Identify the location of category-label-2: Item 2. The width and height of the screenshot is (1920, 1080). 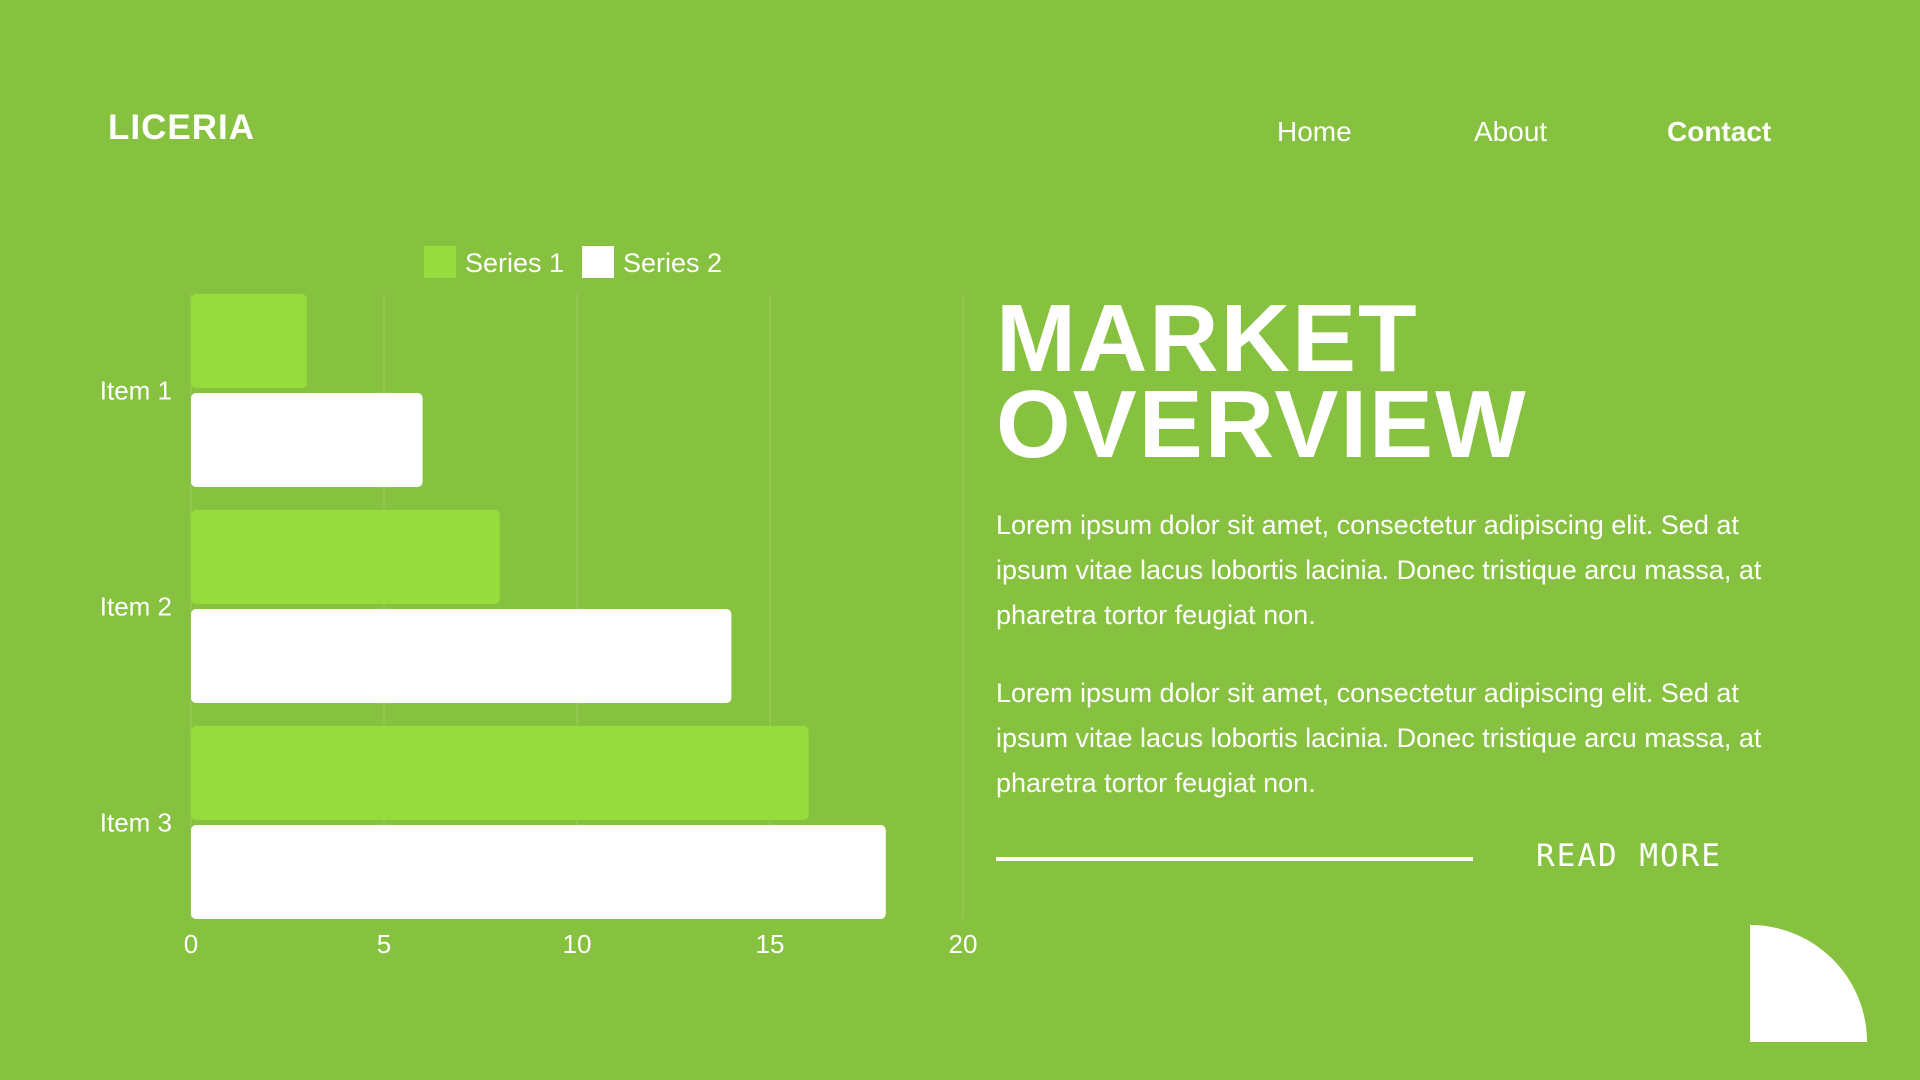
(136, 607).